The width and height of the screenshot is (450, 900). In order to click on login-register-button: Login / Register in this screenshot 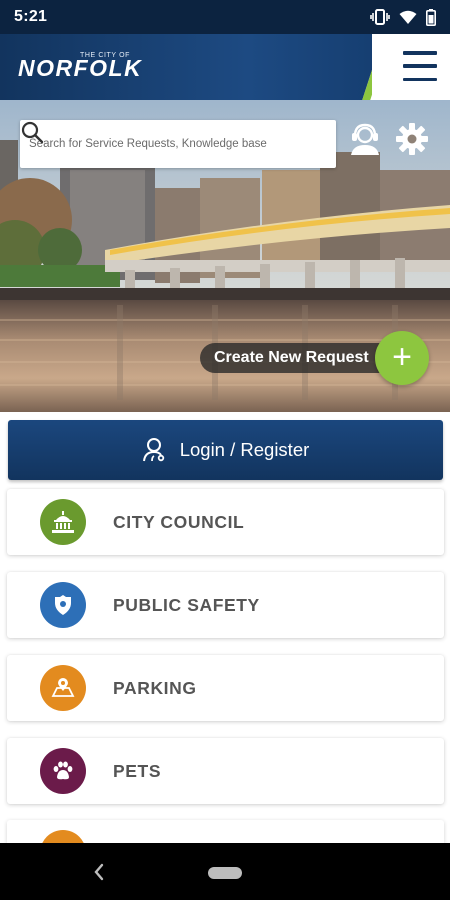, I will do `click(225, 450)`.